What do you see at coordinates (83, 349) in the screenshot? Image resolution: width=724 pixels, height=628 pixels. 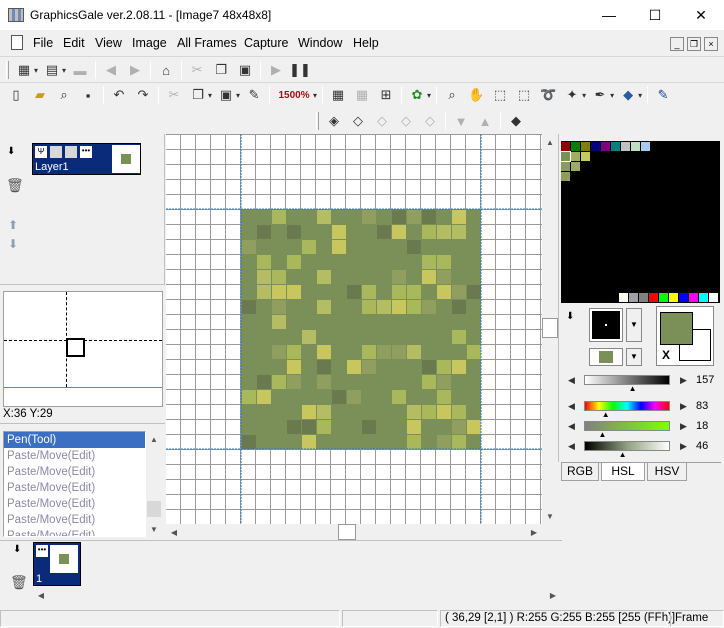 I see `navigator-preview` at bounding box center [83, 349].